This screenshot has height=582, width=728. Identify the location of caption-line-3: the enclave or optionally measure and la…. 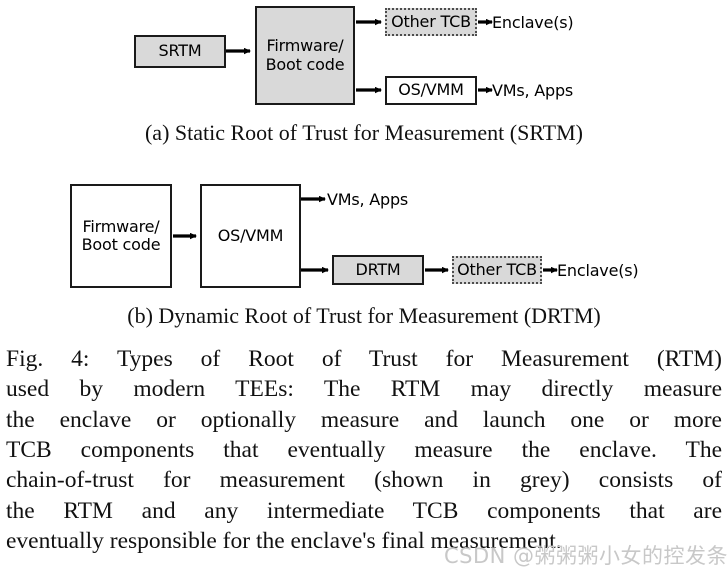
(364, 419).